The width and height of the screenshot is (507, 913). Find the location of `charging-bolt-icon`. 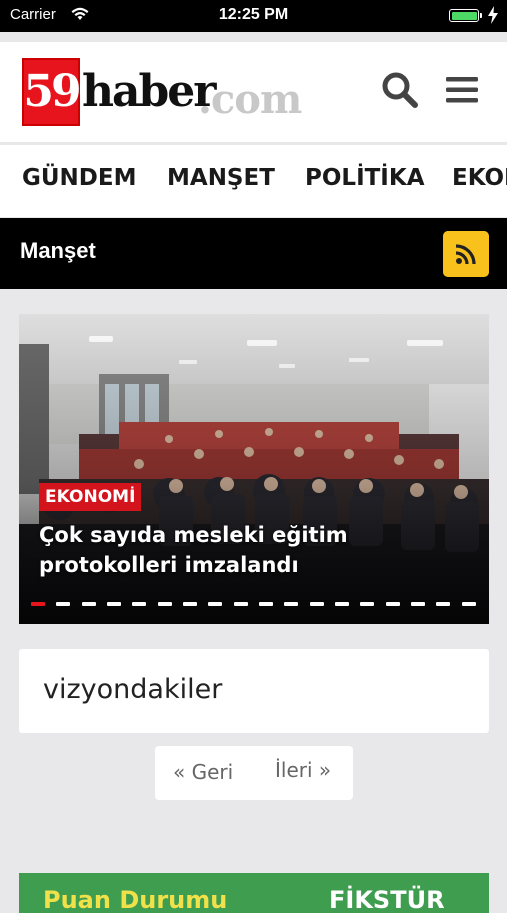

charging-bolt-icon is located at coordinates (493, 15).